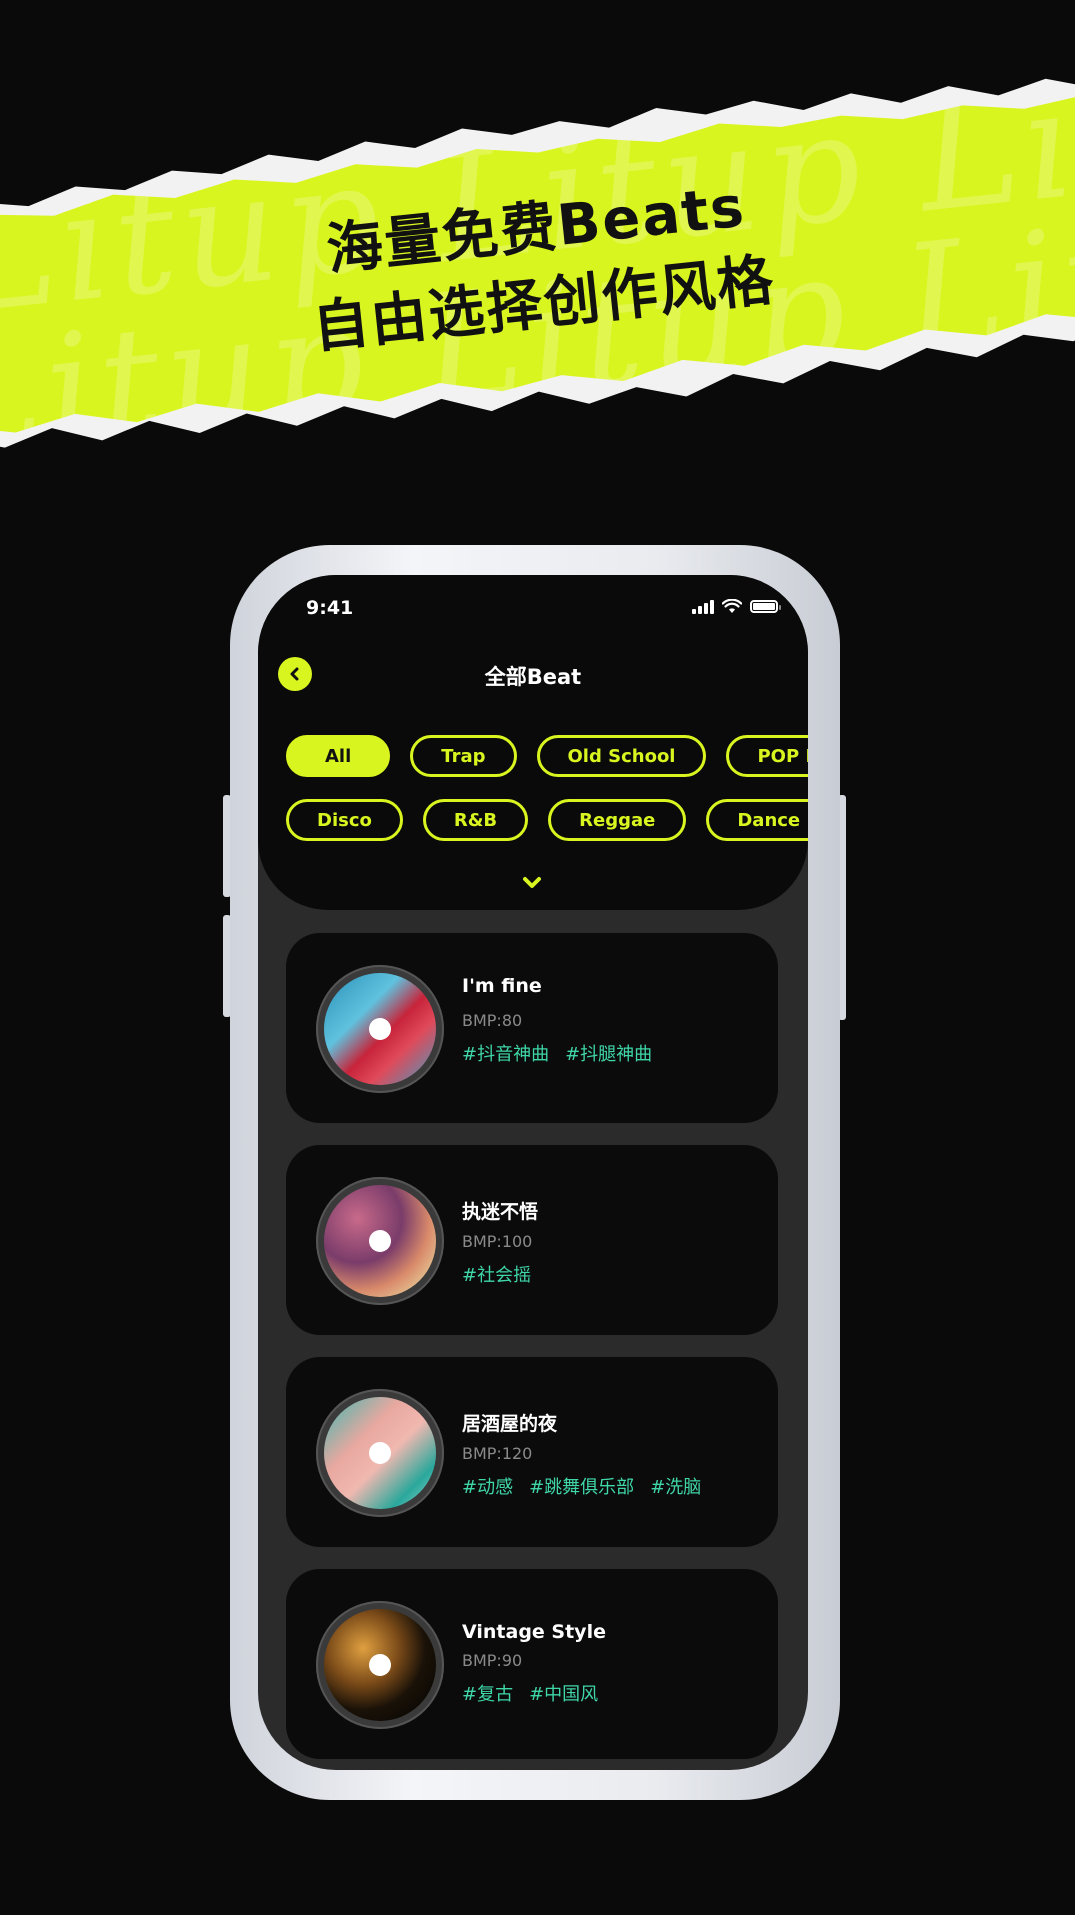  What do you see at coordinates (732, 606) in the screenshot?
I see `wifi-icon` at bounding box center [732, 606].